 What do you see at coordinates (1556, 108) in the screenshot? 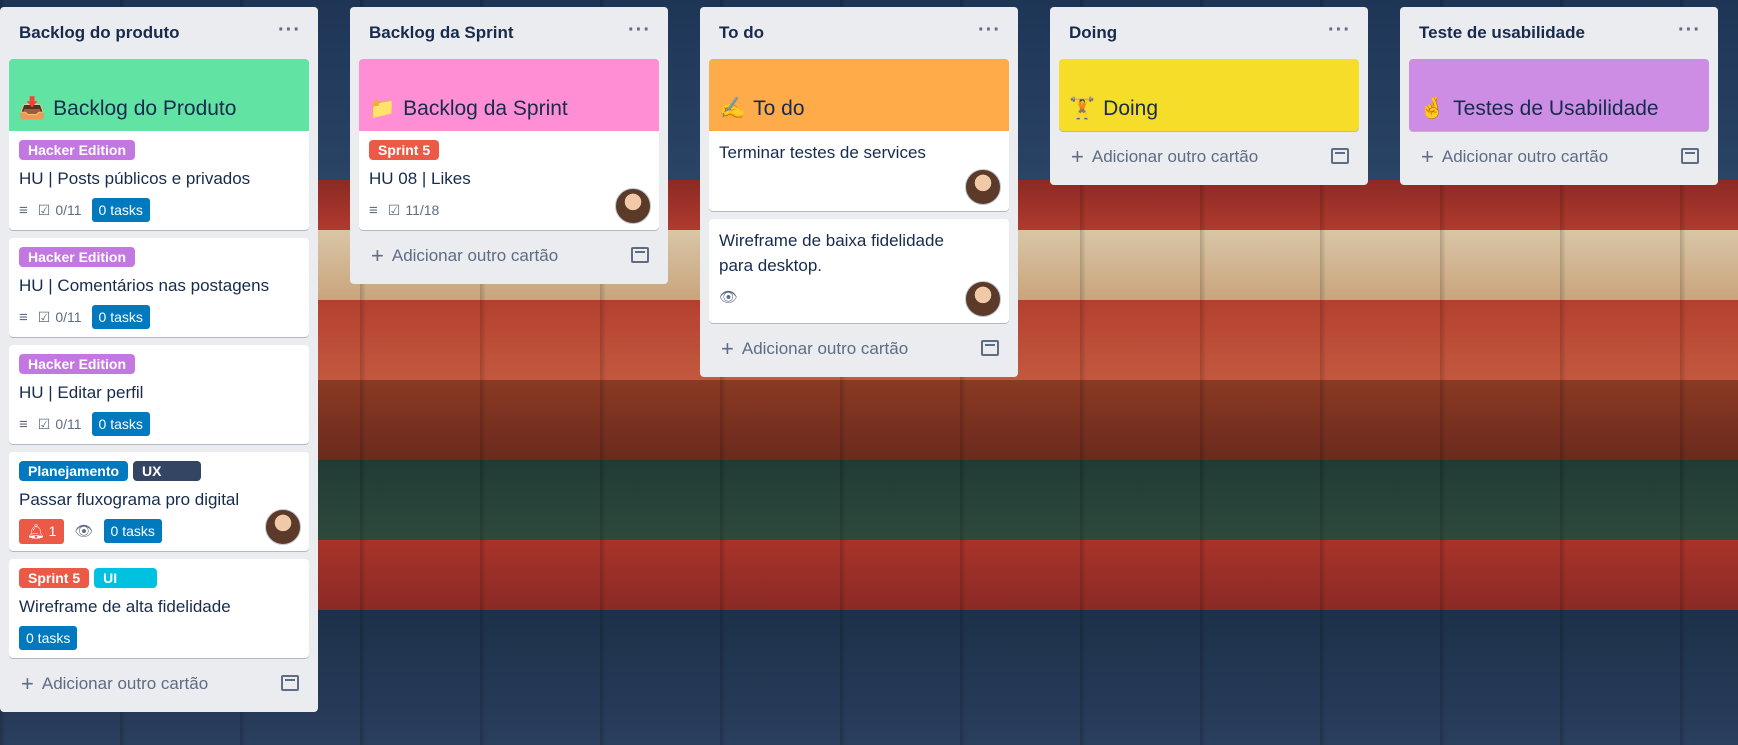
I see `cover-card-title: Testes de Usabilidade` at bounding box center [1556, 108].